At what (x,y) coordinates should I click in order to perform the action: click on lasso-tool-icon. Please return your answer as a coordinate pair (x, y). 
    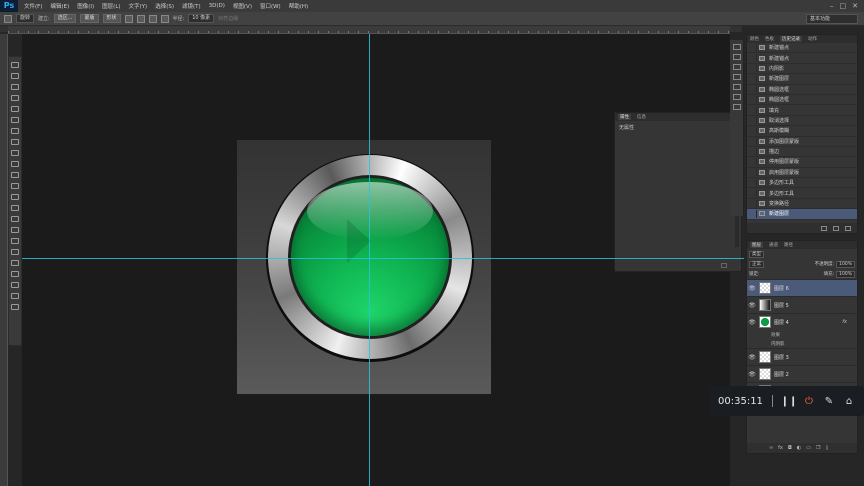
    Looking at the image, I should click on (15, 87).